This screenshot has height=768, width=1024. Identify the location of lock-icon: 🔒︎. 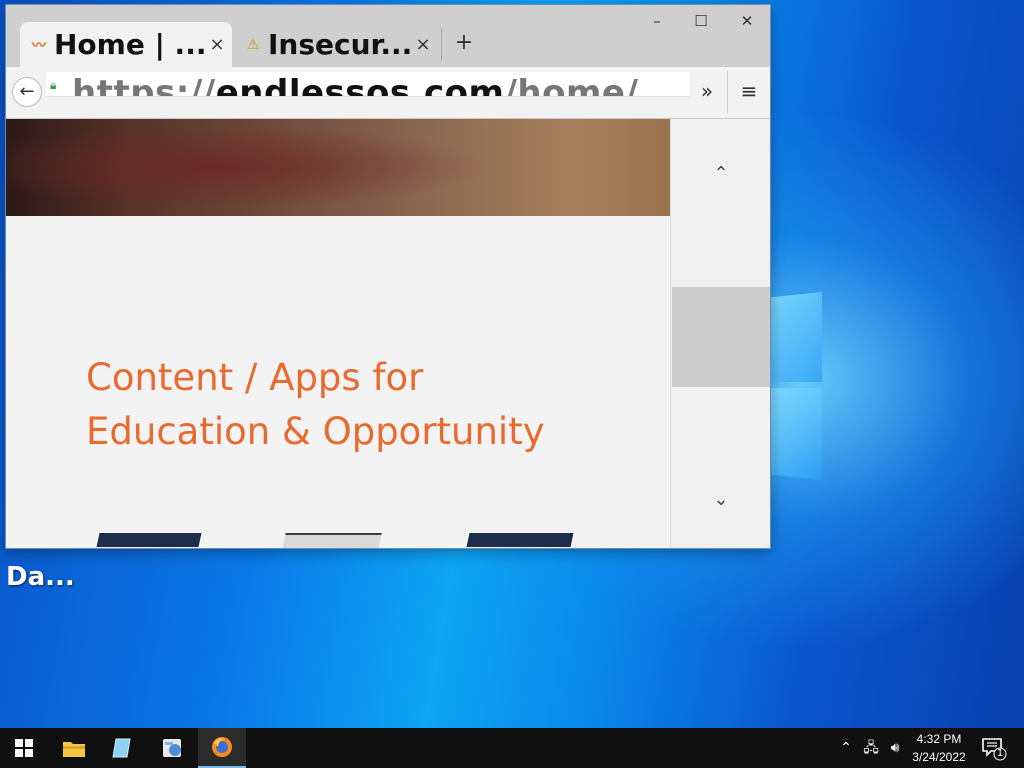
(53, 85).